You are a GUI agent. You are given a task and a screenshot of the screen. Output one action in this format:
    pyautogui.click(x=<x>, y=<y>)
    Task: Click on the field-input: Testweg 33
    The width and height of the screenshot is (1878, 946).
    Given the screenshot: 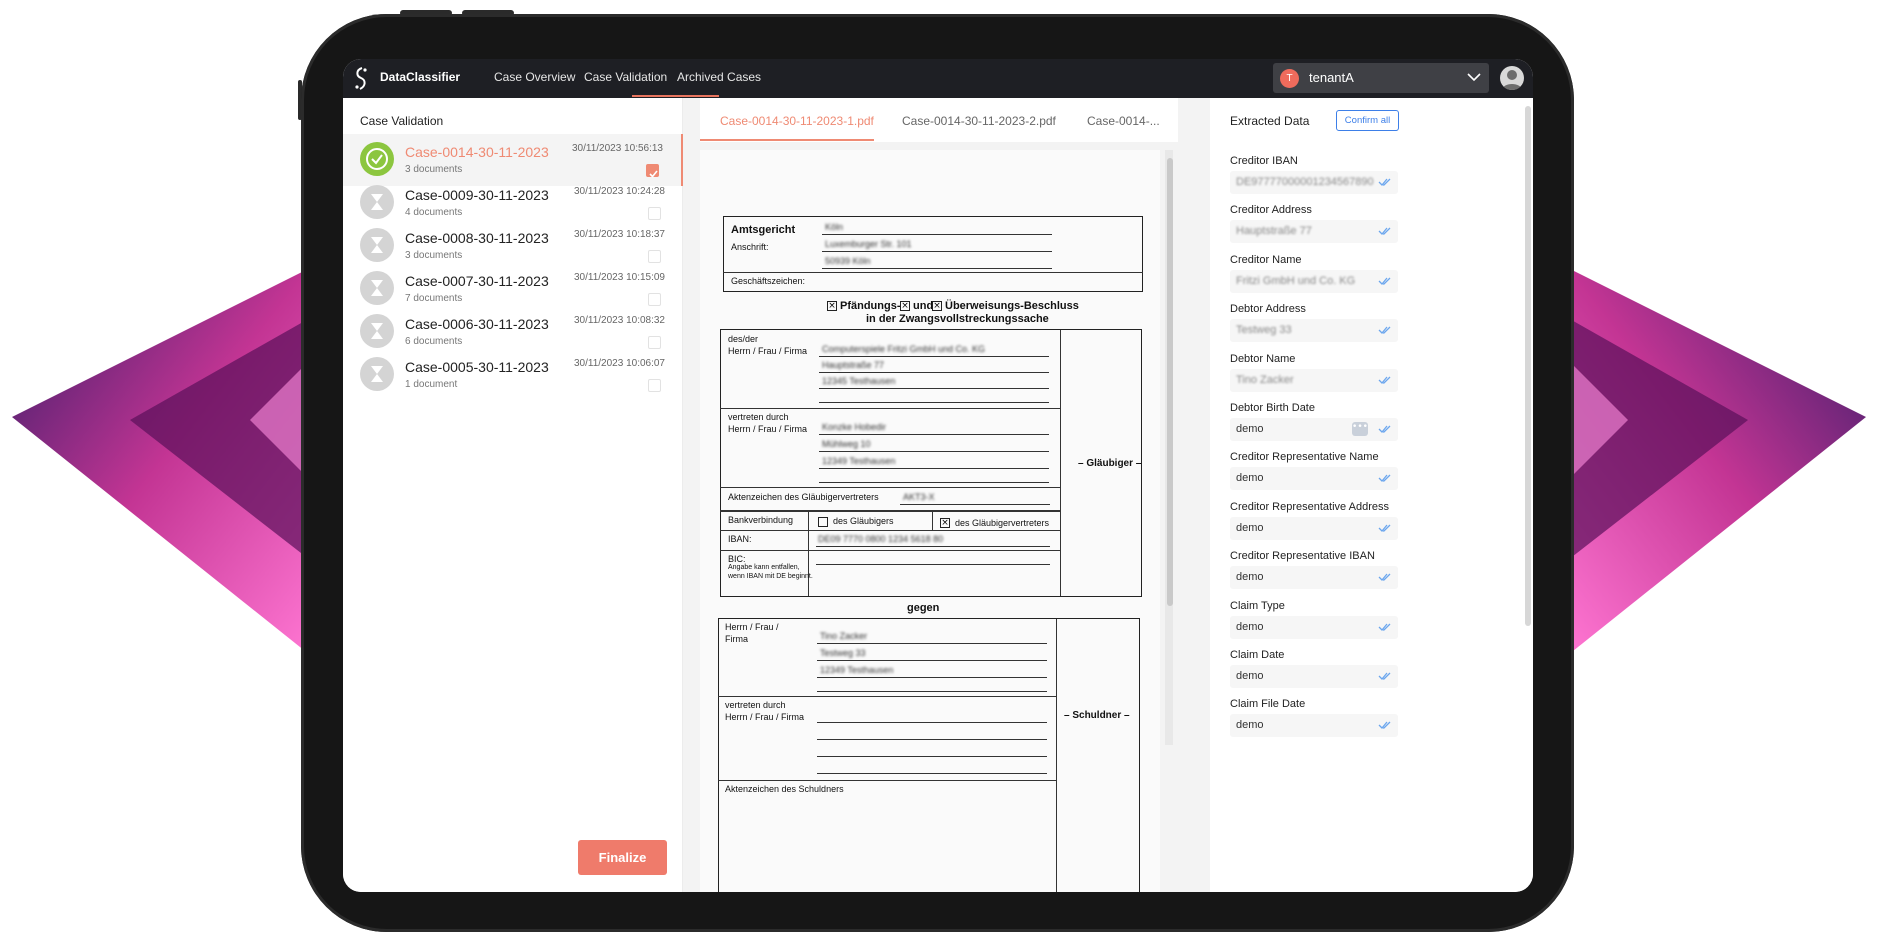 What is the action you would take?
    pyautogui.click(x=1314, y=331)
    